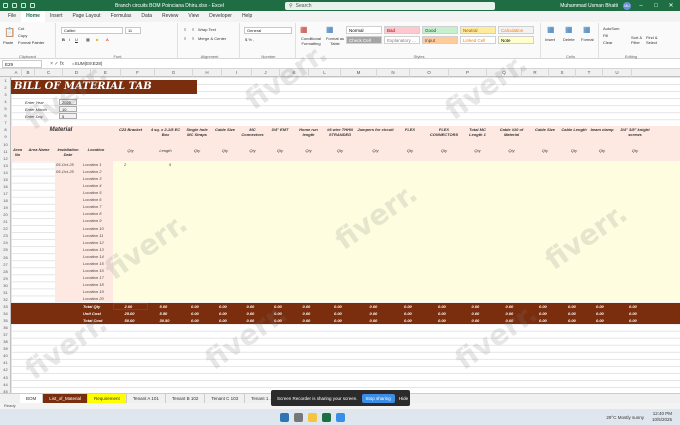 The image size is (680, 425). Describe the element at coordinates (133, 30) in the screenshot. I see `font-size-select: 11` at that location.